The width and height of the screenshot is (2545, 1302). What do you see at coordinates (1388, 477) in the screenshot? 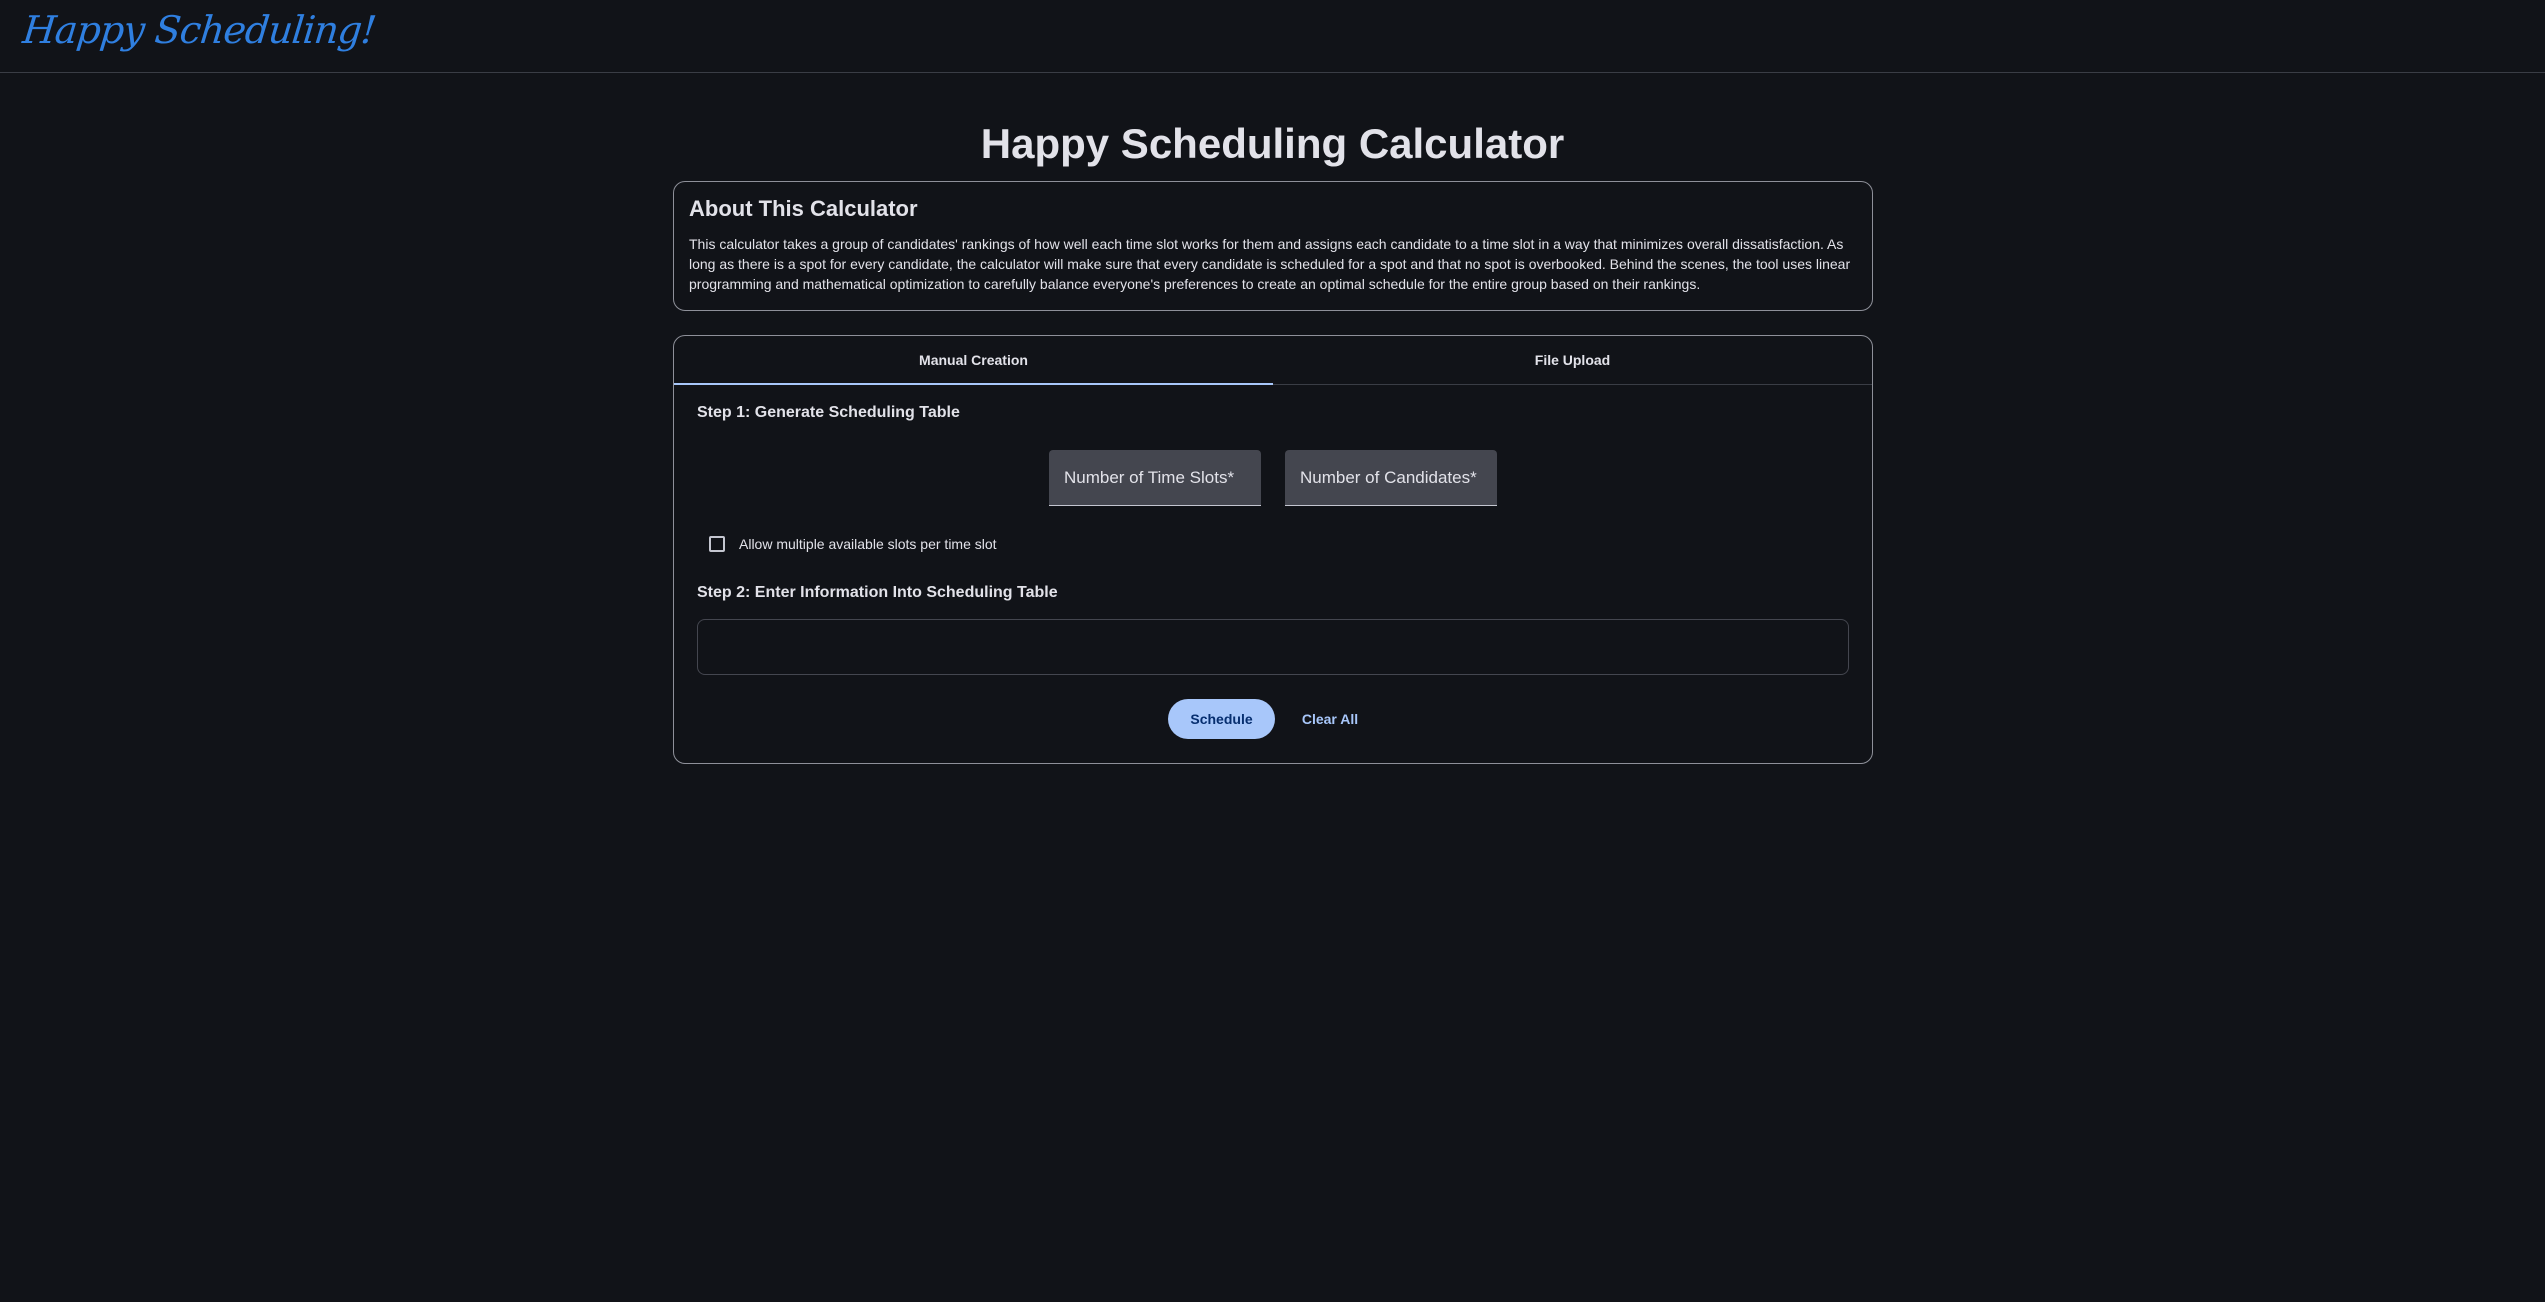
I see `candidates-label: Number of Candidates*` at bounding box center [1388, 477].